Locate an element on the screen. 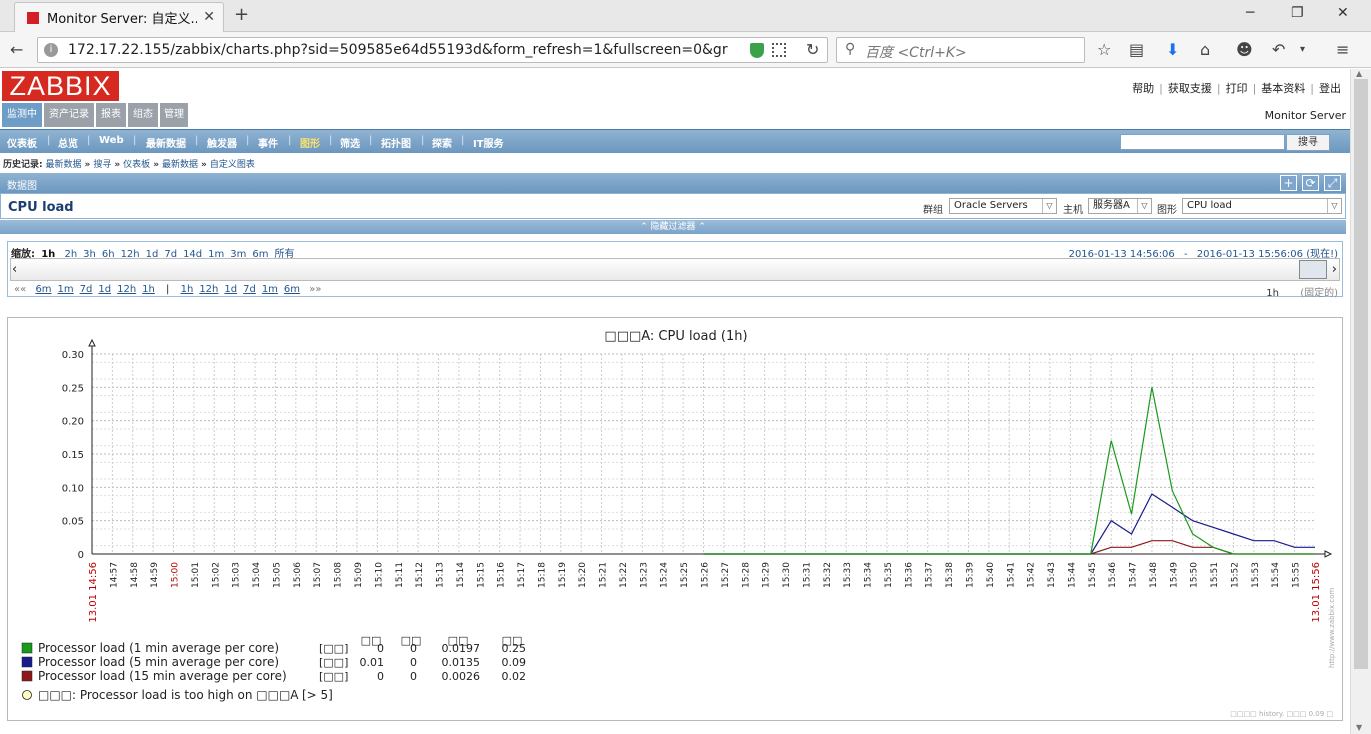 This screenshot has width=1371, height=734. x-tick-label: 15:50 is located at coordinates (1195, 575).